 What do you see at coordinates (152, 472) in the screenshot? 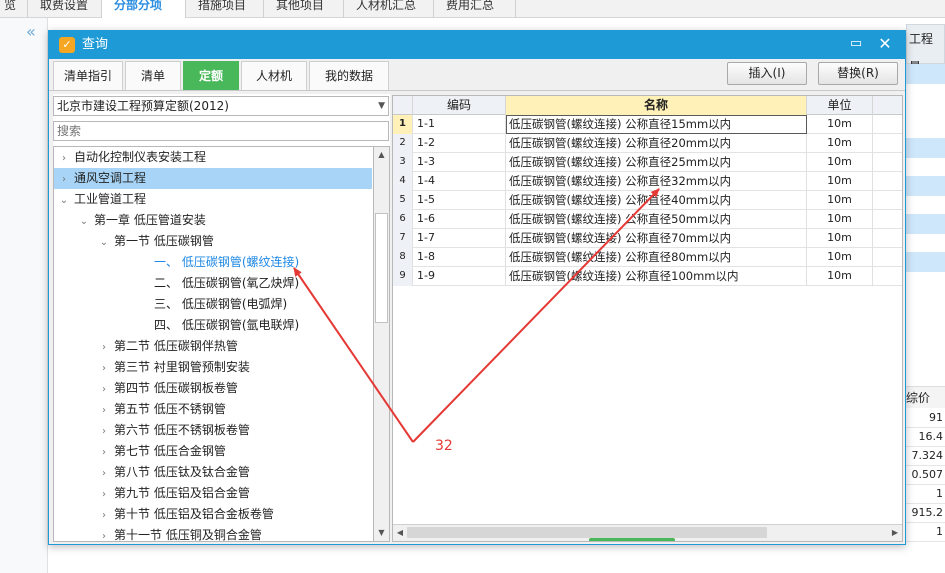
I see `tree-item: › 第八节 低压钛及钛合金管` at bounding box center [152, 472].